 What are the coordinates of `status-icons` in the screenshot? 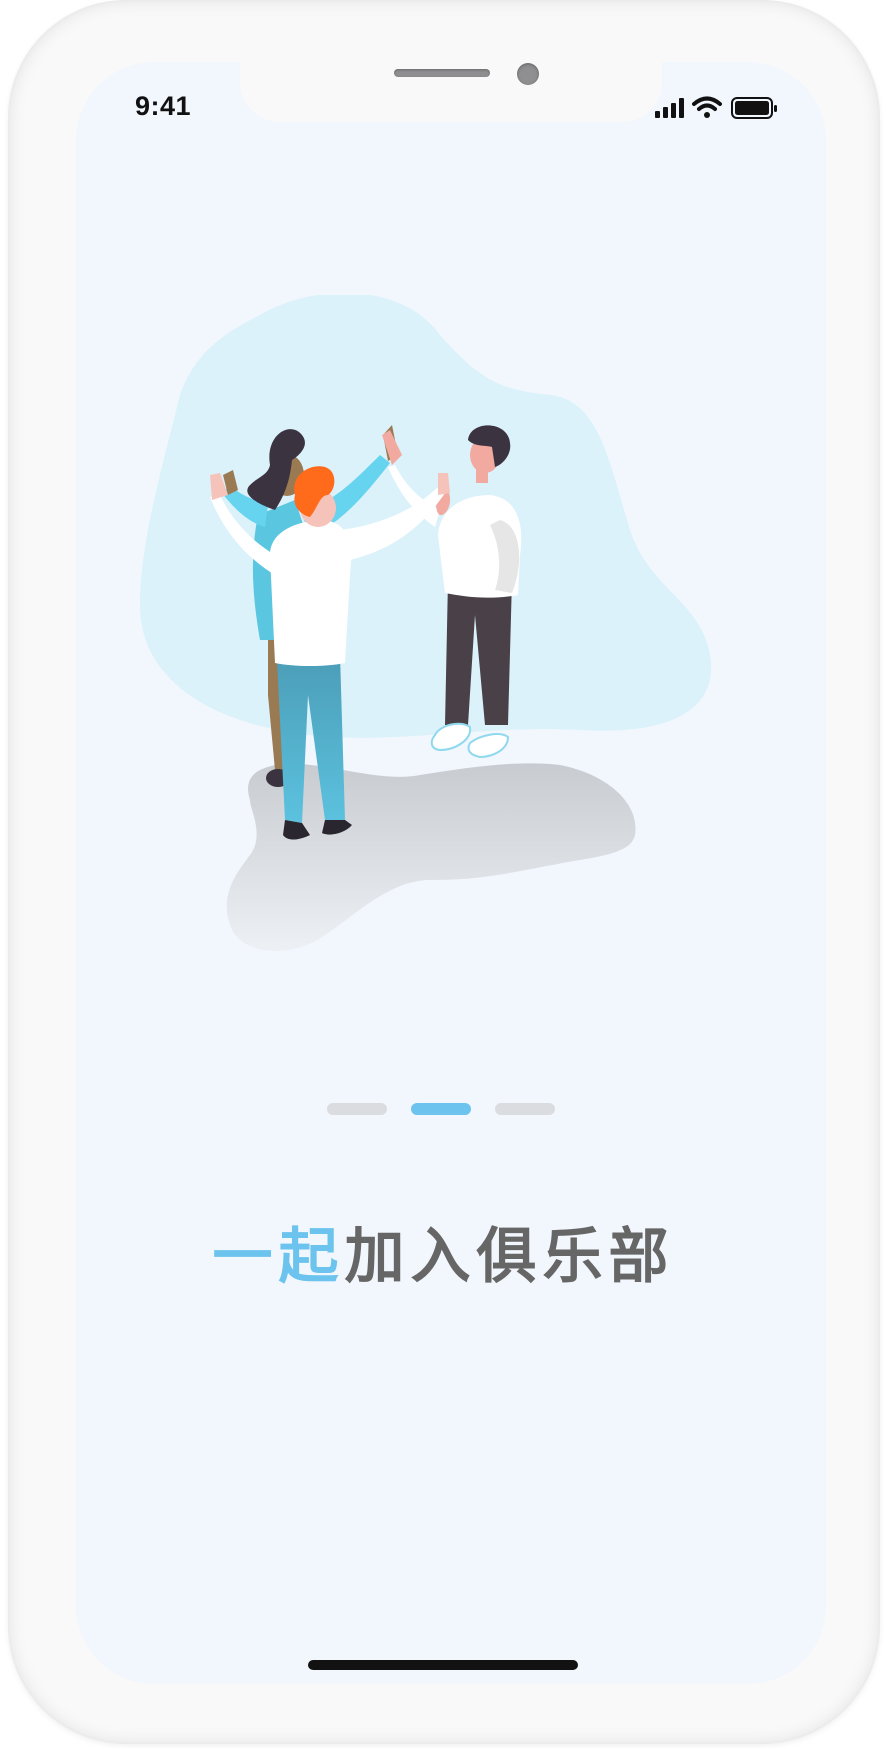 It's located at (716, 107).